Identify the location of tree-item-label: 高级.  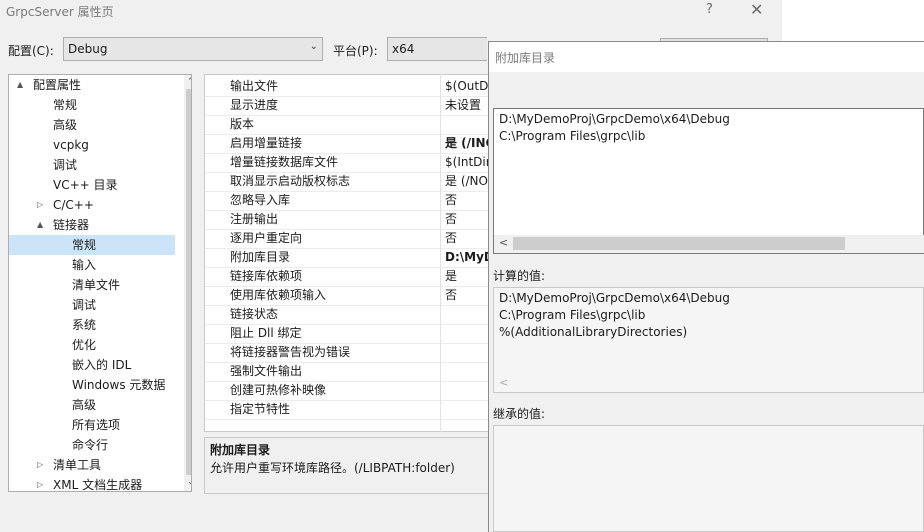
(84, 405).